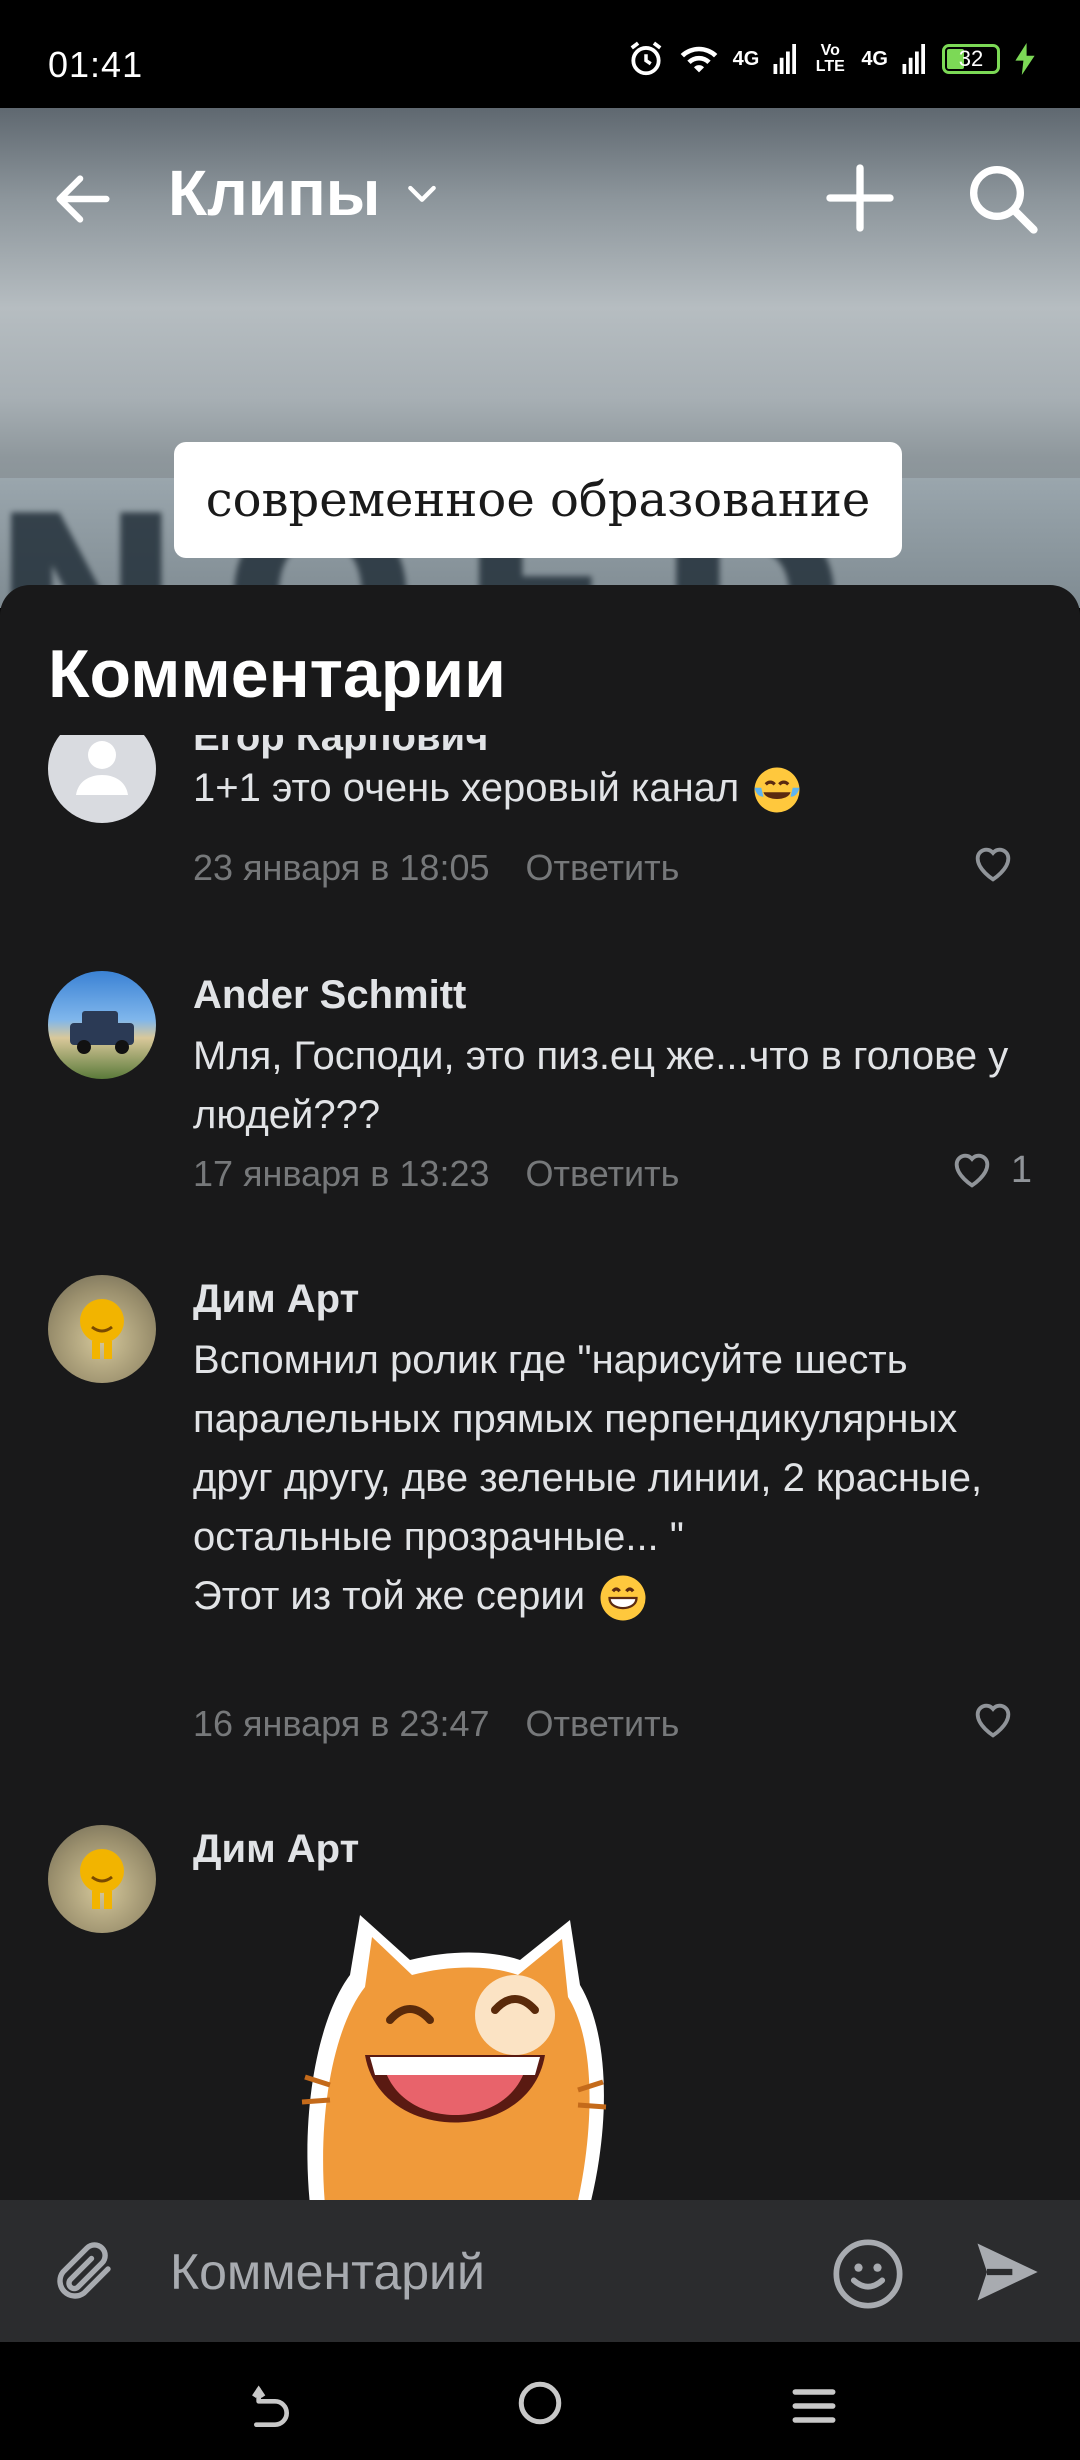  I want to click on comment-text-line2: Этот из той же серии, so click(608, 1596).